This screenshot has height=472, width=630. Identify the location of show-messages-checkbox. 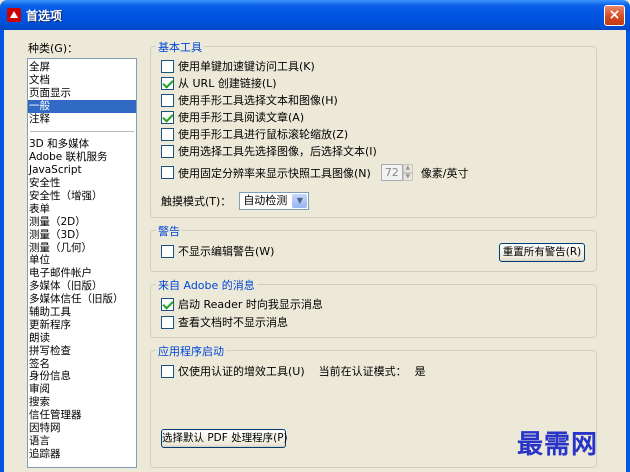
(167, 304).